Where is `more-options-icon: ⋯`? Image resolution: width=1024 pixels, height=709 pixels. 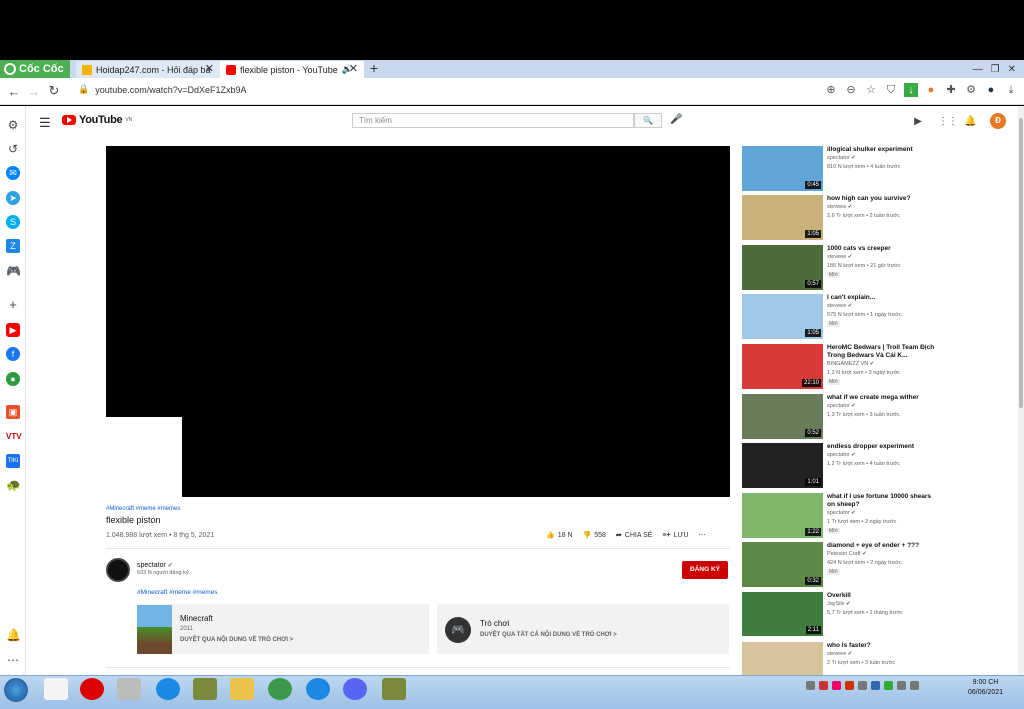 more-options-icon: ⋯ is located at coordinates (13, 660).